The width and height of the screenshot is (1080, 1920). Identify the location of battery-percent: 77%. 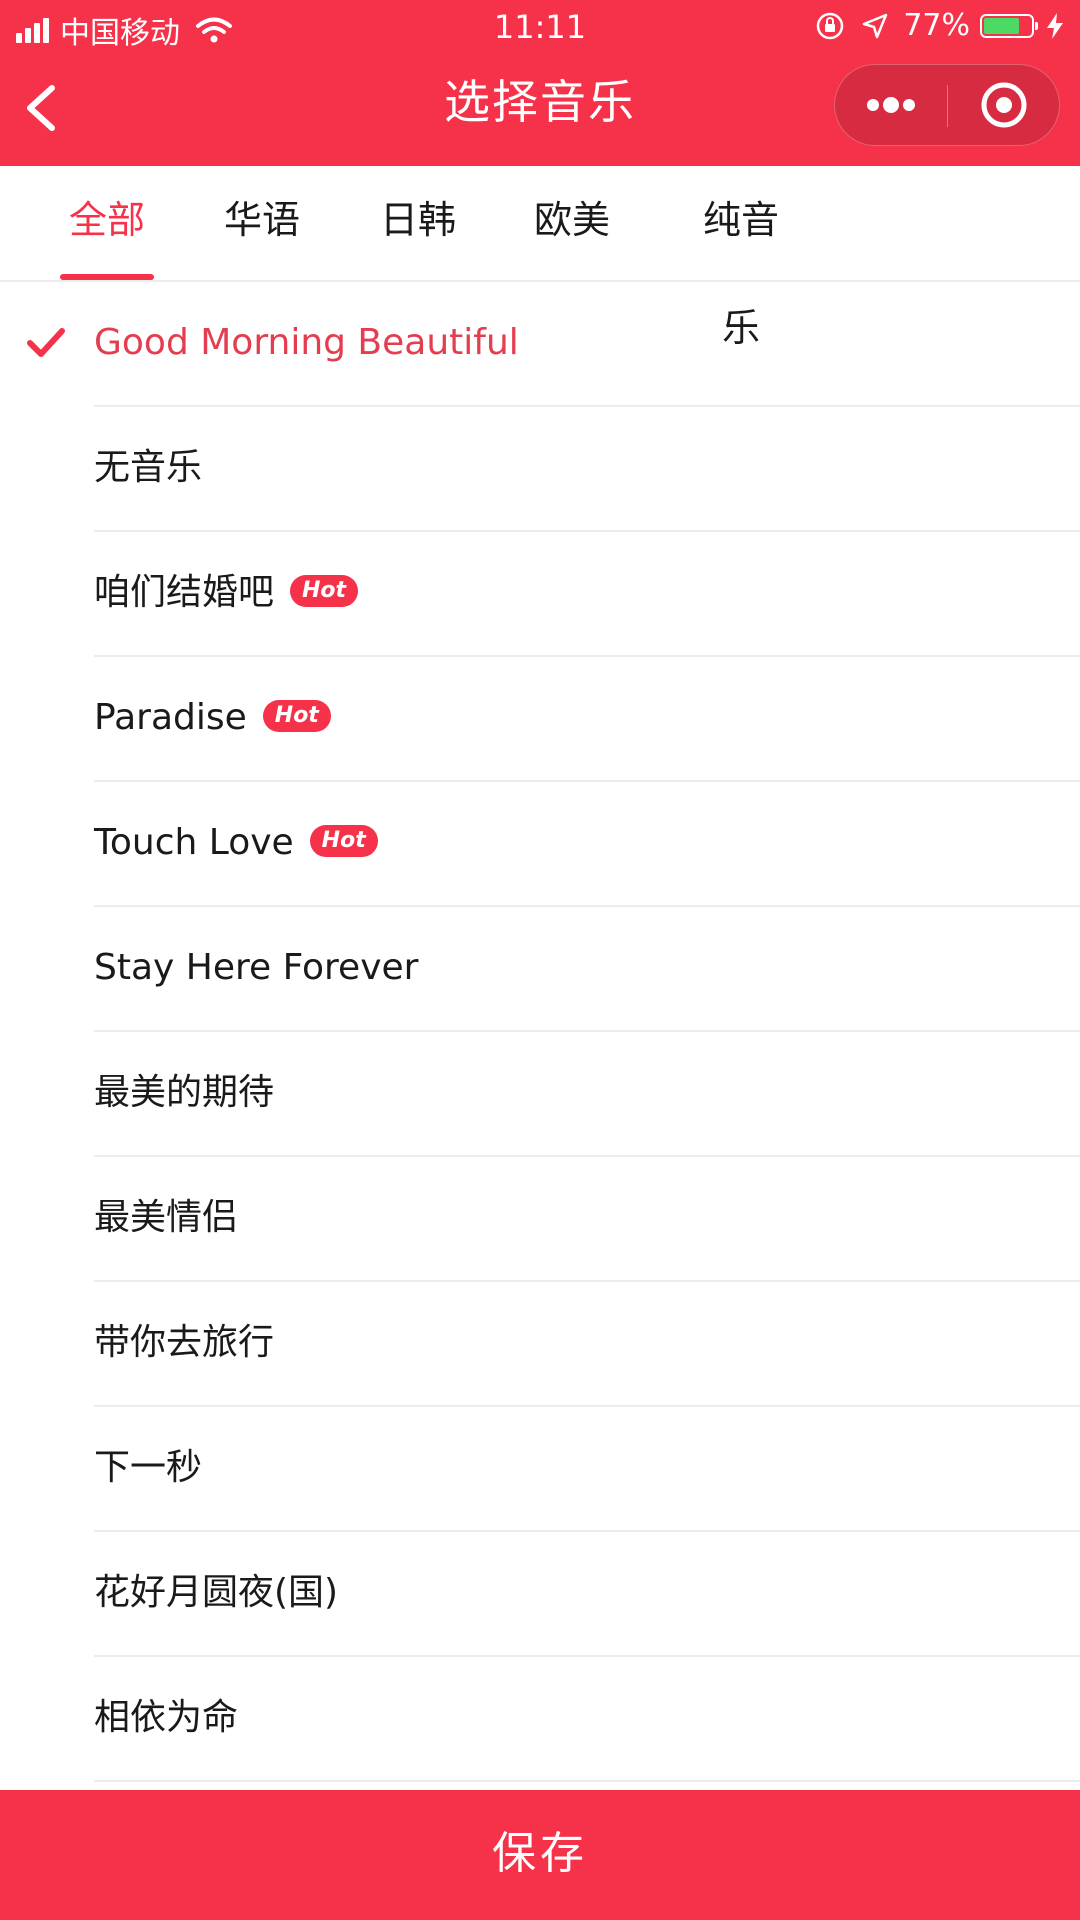
(936, 25).